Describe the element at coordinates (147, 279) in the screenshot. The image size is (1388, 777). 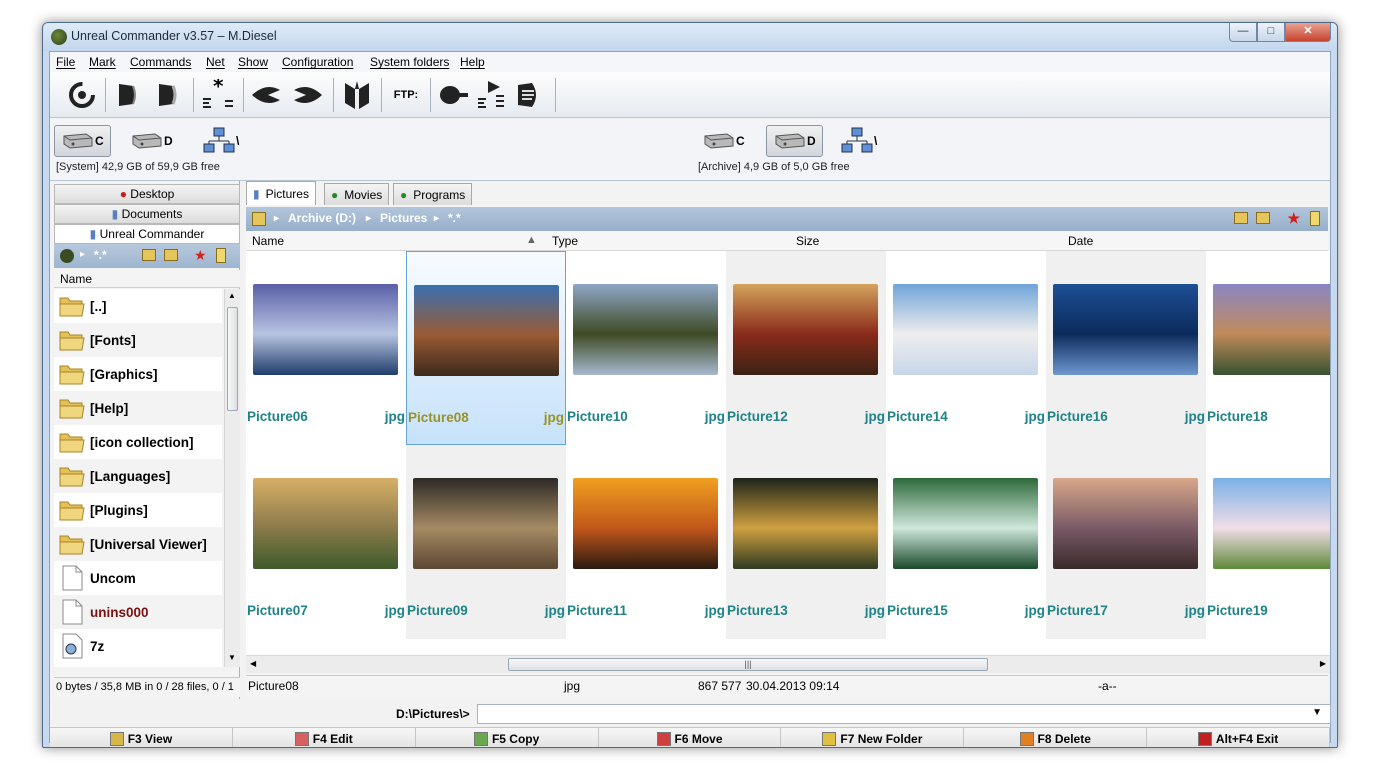
I see `left-column-name: Name` at that location.